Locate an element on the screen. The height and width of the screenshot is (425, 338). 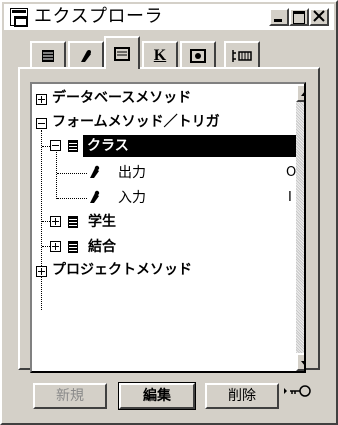
arrow-down-icon is located at coordinates (302, 363).